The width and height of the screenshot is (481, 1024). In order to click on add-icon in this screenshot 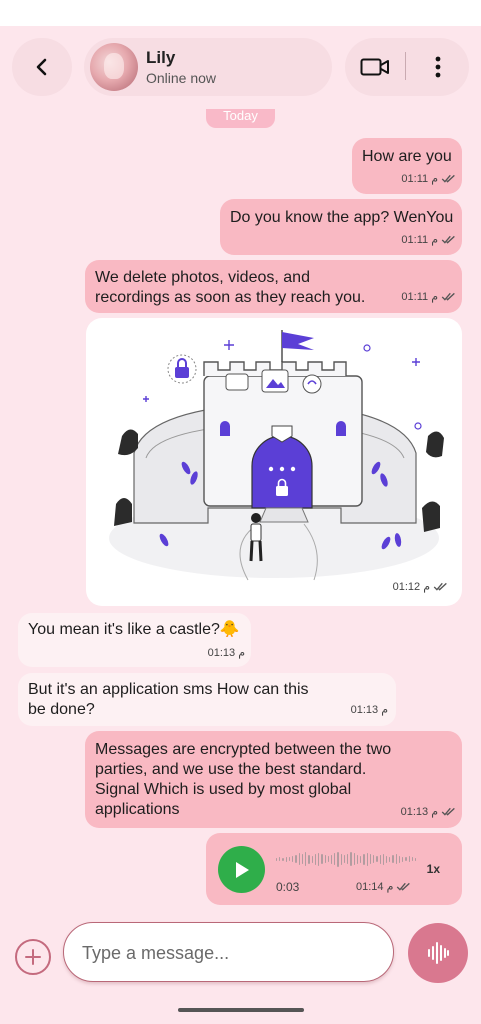, I will do `click(33, 957)`.